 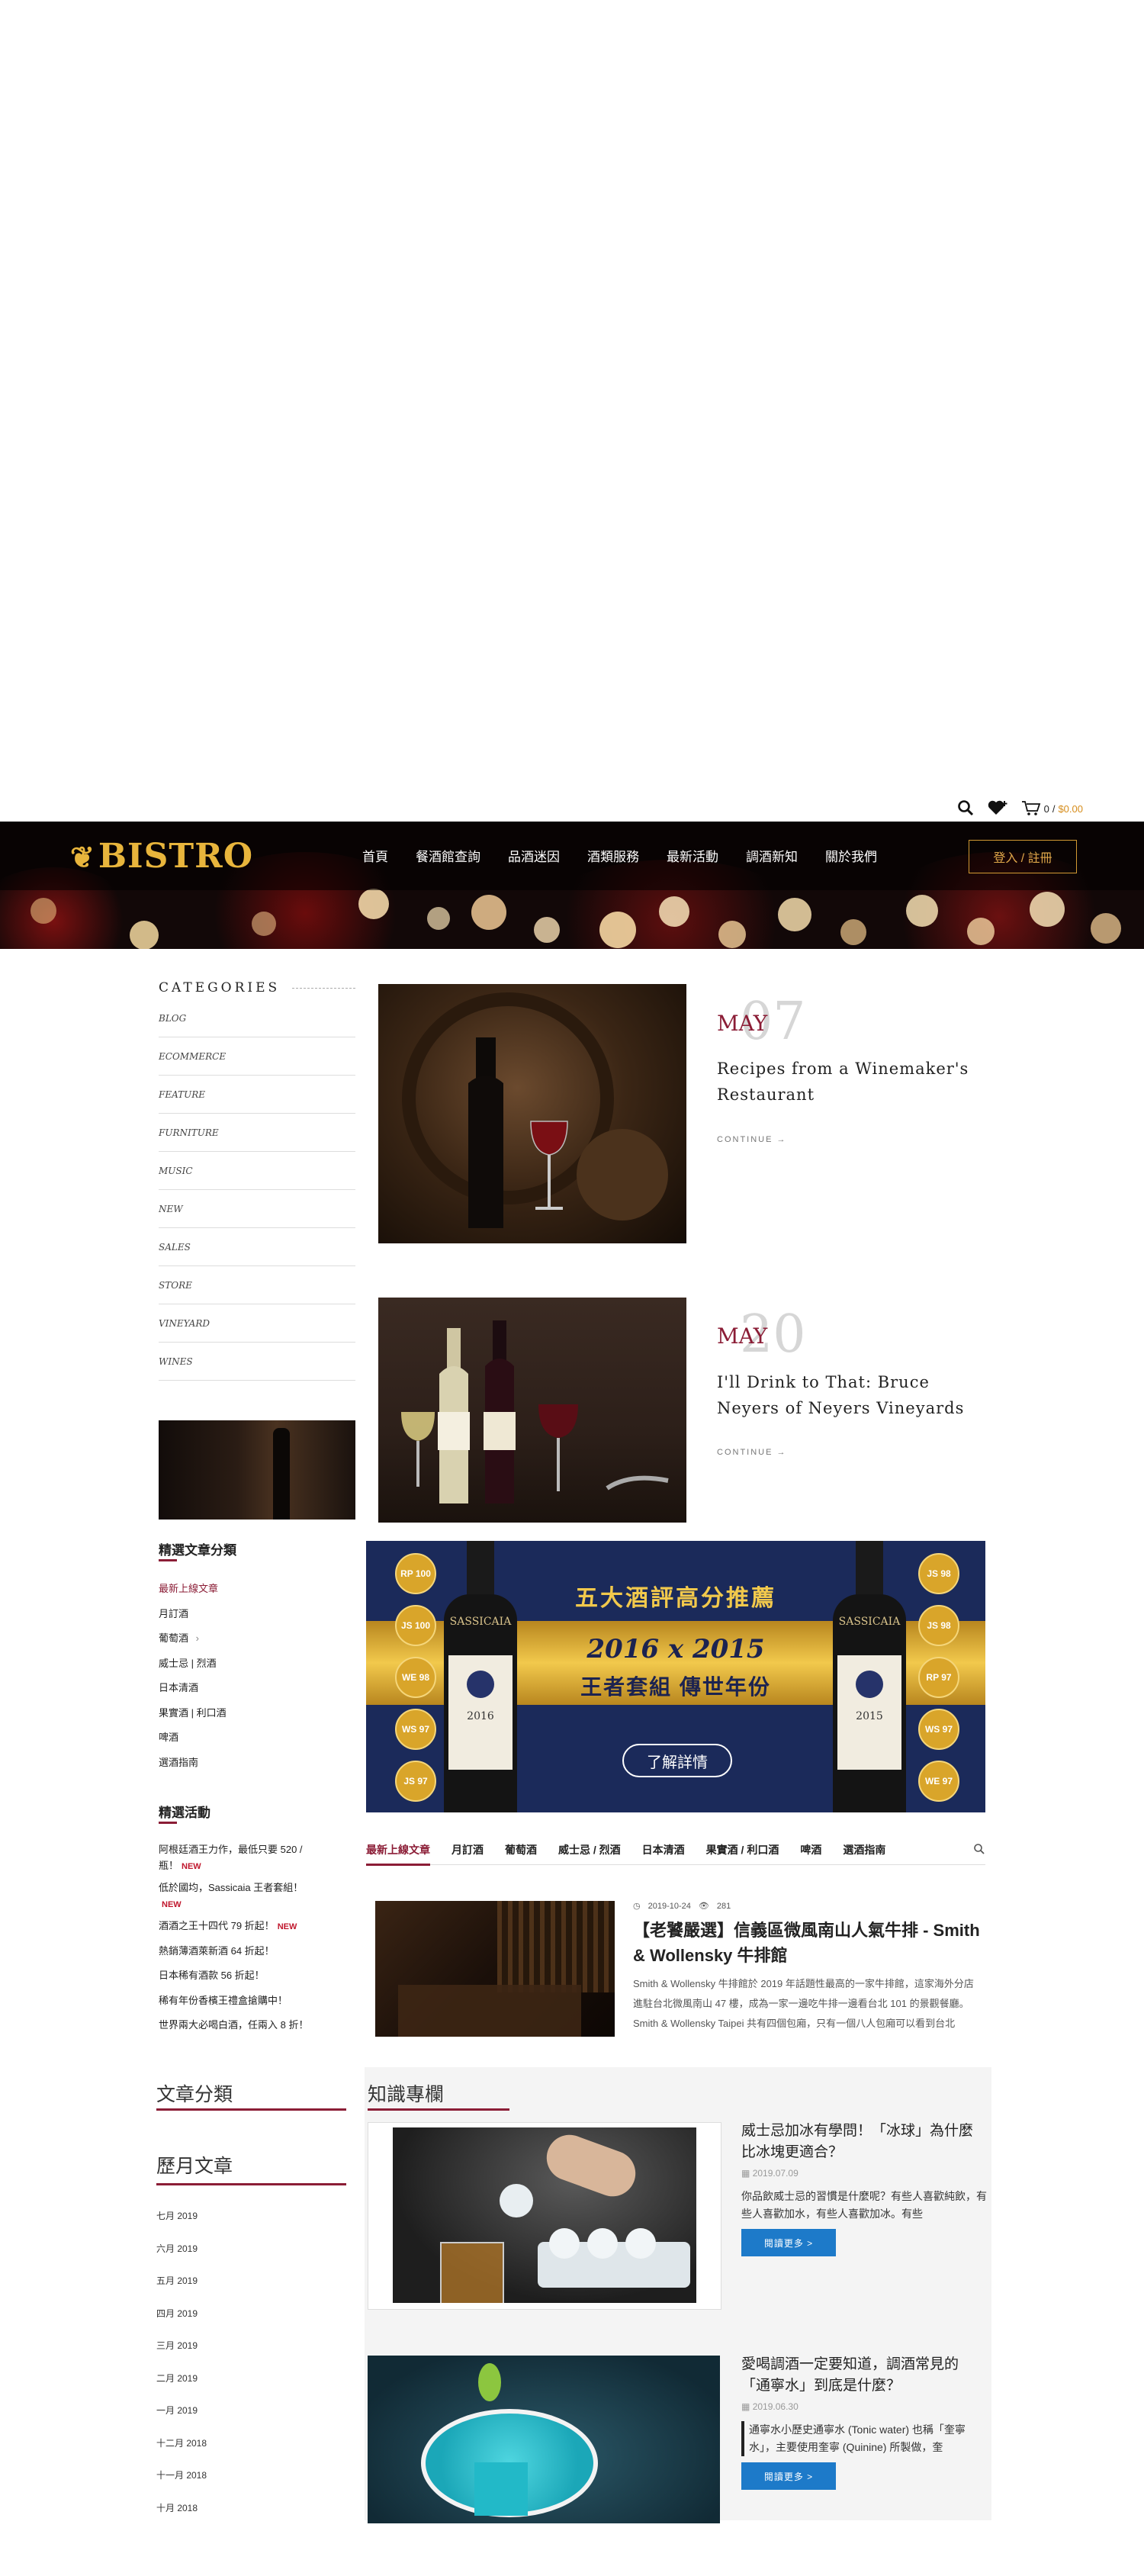 I want to click on post-1-image, so click(x=532, y=1113).